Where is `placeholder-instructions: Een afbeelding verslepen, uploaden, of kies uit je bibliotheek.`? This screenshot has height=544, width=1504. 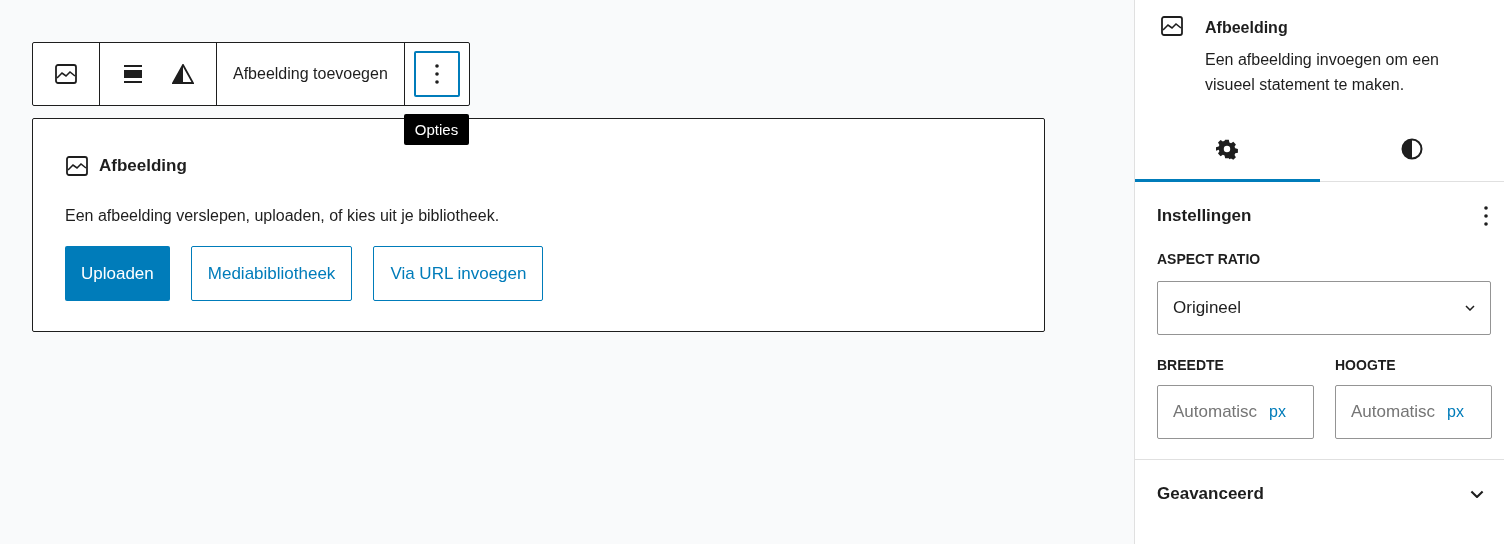 placeholder-instructions: Een afbeelding verslepen, uploaden, of kies uit je bibliotheek. is located at coordinates (283, 216).